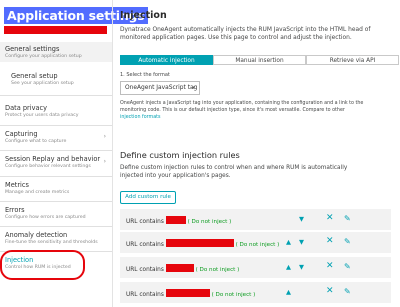 The width and height of the screenshot is (400, 307). What do you see at coordinates (36, 141) in the screenshot?
I see `sidebar-item-sub: Configure what to capture` at bounding box center [36, 141].